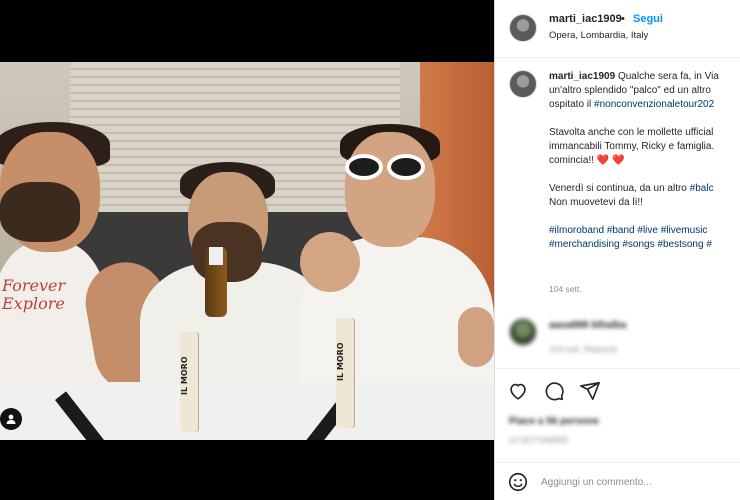 The height and width of the screenshot is (500, 740). I want to click on caption-line-1: Qualche sera fa, in Via, so click(667, 76).